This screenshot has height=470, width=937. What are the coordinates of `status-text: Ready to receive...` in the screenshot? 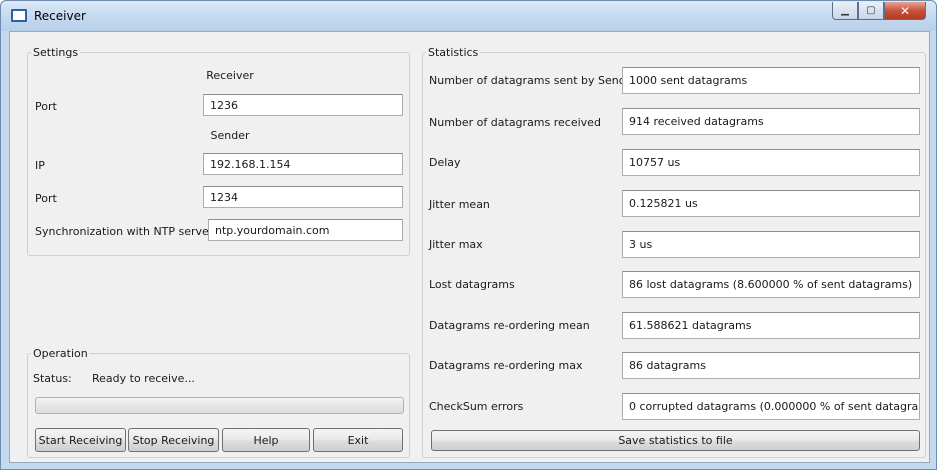 It's located at (143, 378).